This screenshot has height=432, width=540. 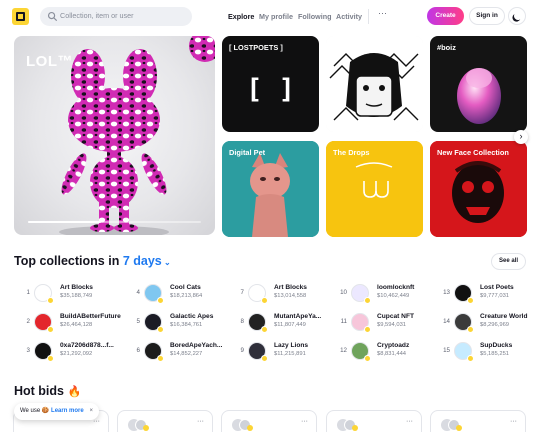 What do you see at coordinates (351, 152) in the screenshot?
I see `tile-label: The Drops` at bounding box center [351, 152].